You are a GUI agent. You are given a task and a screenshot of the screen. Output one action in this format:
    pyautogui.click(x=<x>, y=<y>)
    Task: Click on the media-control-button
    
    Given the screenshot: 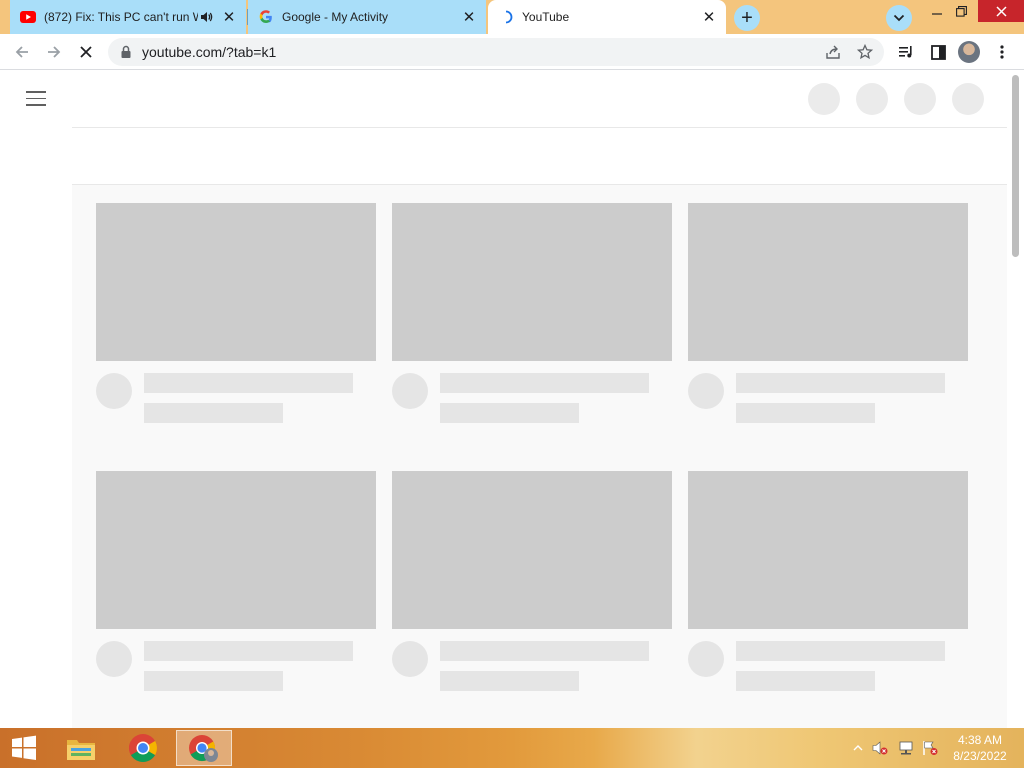 What is the action you would take?
    pyautogui.click(x=906, y=52)
    